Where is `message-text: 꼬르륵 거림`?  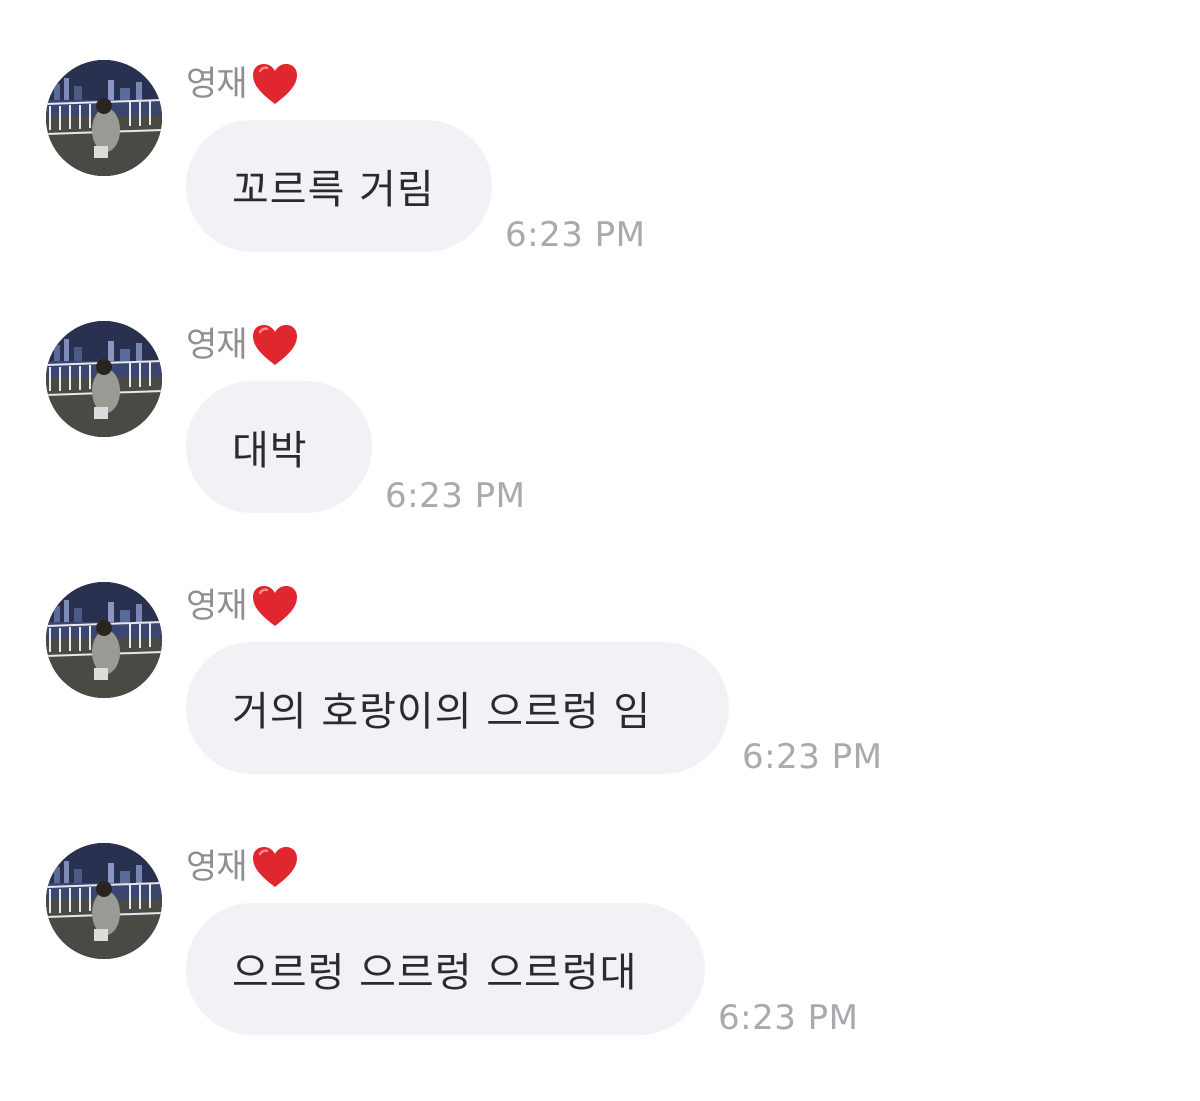 message-text: 꼬르륵 거림 is located at coordinates (333, 190).